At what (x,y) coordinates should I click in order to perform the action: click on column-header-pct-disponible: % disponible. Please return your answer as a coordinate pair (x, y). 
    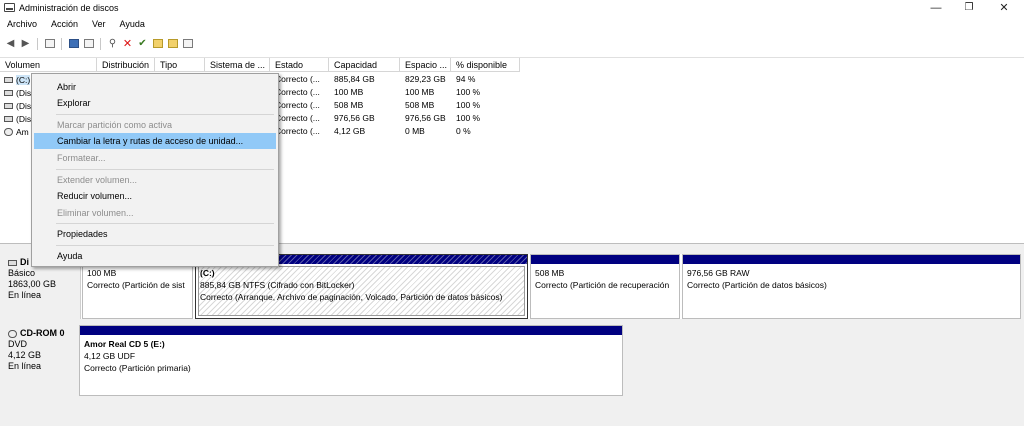
    Looking at the image, I should click on (485, 65).